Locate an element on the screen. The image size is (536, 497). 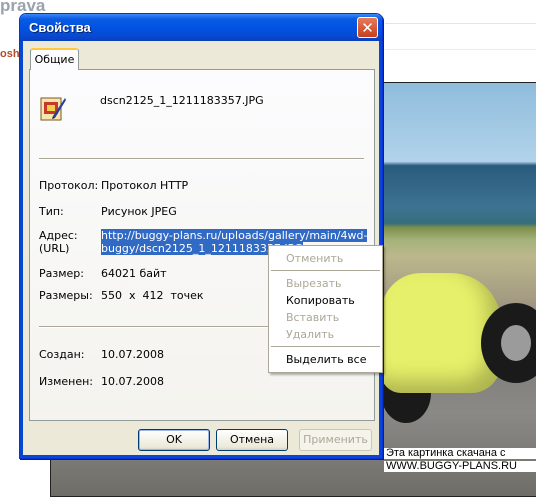
ok-button: OK is located at coordinates (174, 440).